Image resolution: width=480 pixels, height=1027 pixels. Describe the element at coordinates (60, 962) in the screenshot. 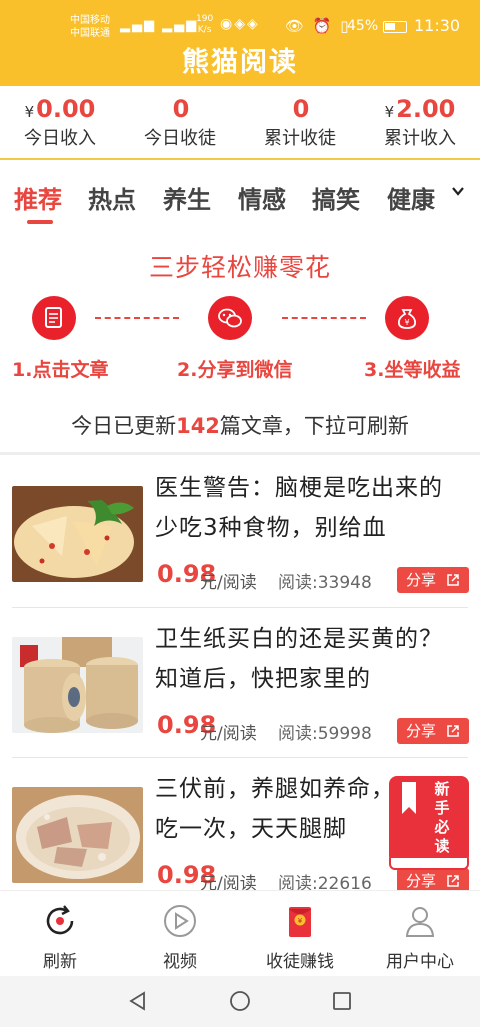

I see `nav-label: 刷新` at that location.